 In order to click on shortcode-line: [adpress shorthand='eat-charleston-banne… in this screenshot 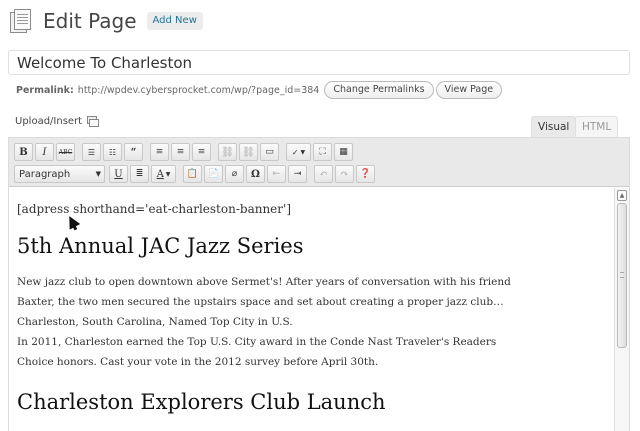, I will do `click(154, 209)`.